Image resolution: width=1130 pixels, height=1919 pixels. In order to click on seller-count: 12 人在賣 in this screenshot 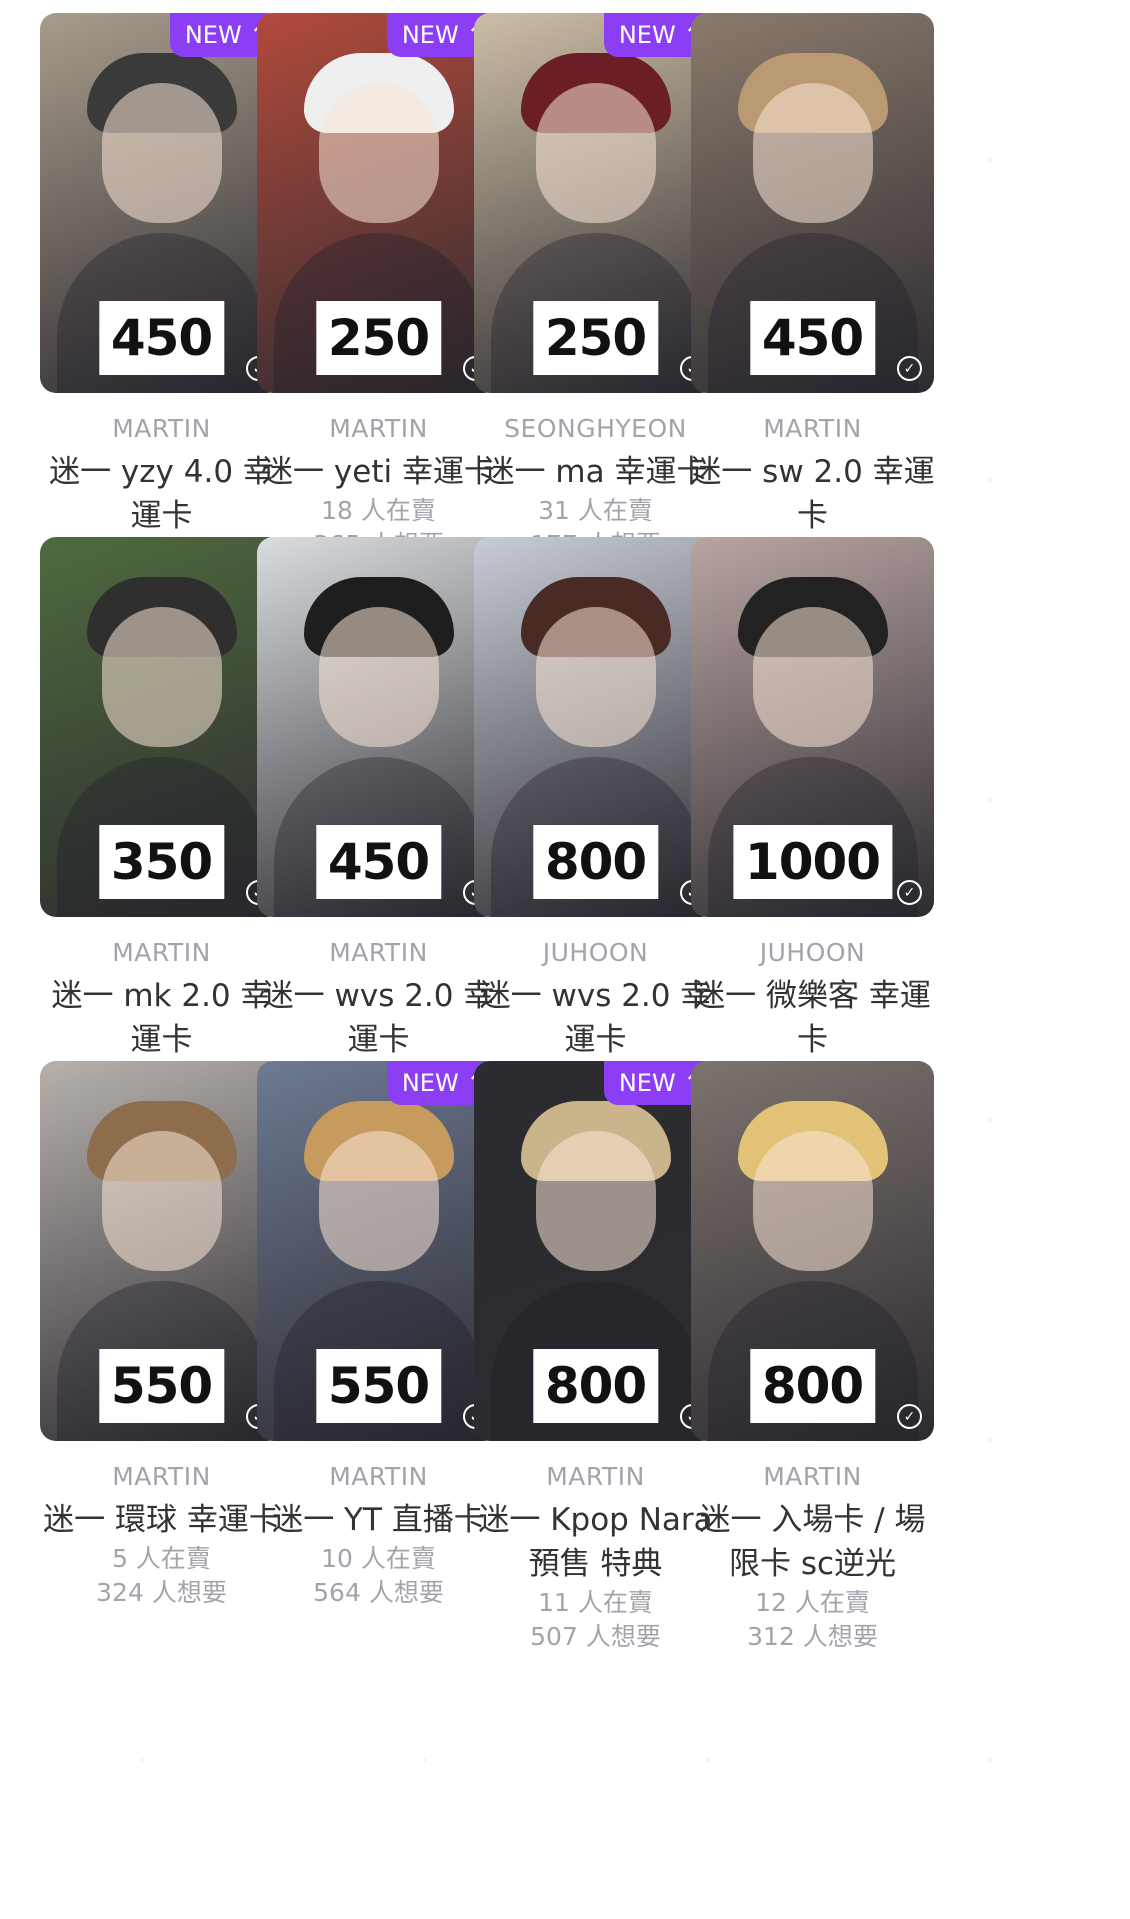, I will do `click(812, 1602)`.